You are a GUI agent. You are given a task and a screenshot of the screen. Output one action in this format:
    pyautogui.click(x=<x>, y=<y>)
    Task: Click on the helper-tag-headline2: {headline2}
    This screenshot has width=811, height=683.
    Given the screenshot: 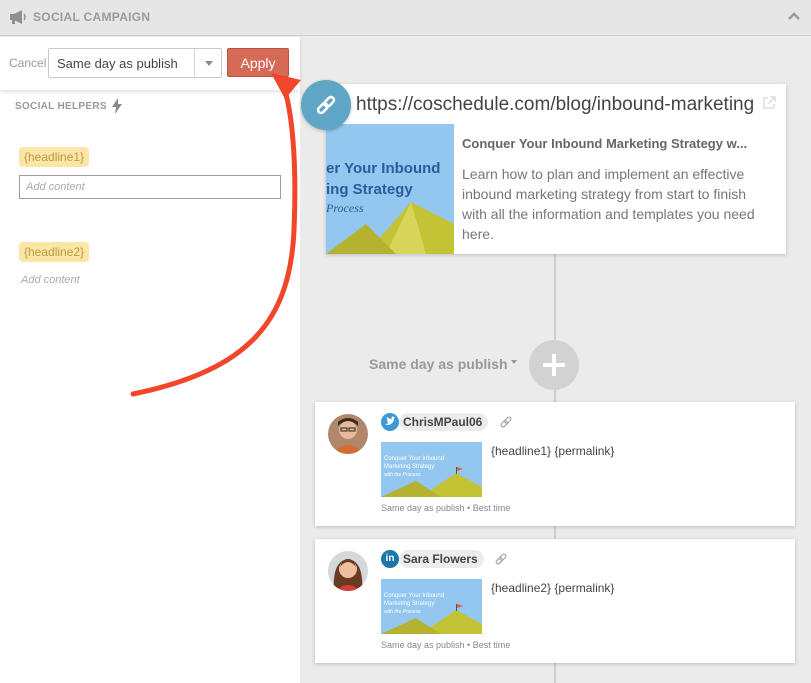 What is the action you would take?
    pyautogui.click(x=54, y=252)
    